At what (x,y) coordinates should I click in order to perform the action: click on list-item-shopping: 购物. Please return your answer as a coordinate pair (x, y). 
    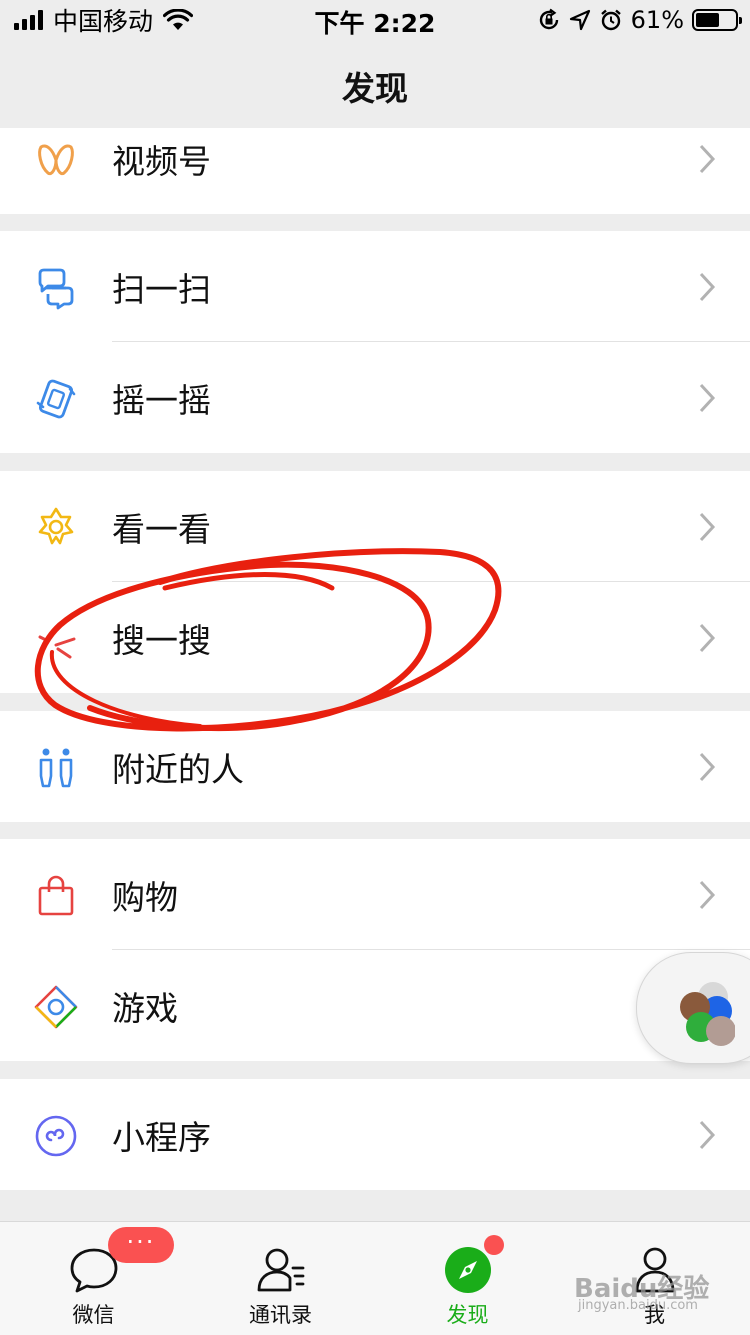
    Looking at the image, I should click on (375, 894).